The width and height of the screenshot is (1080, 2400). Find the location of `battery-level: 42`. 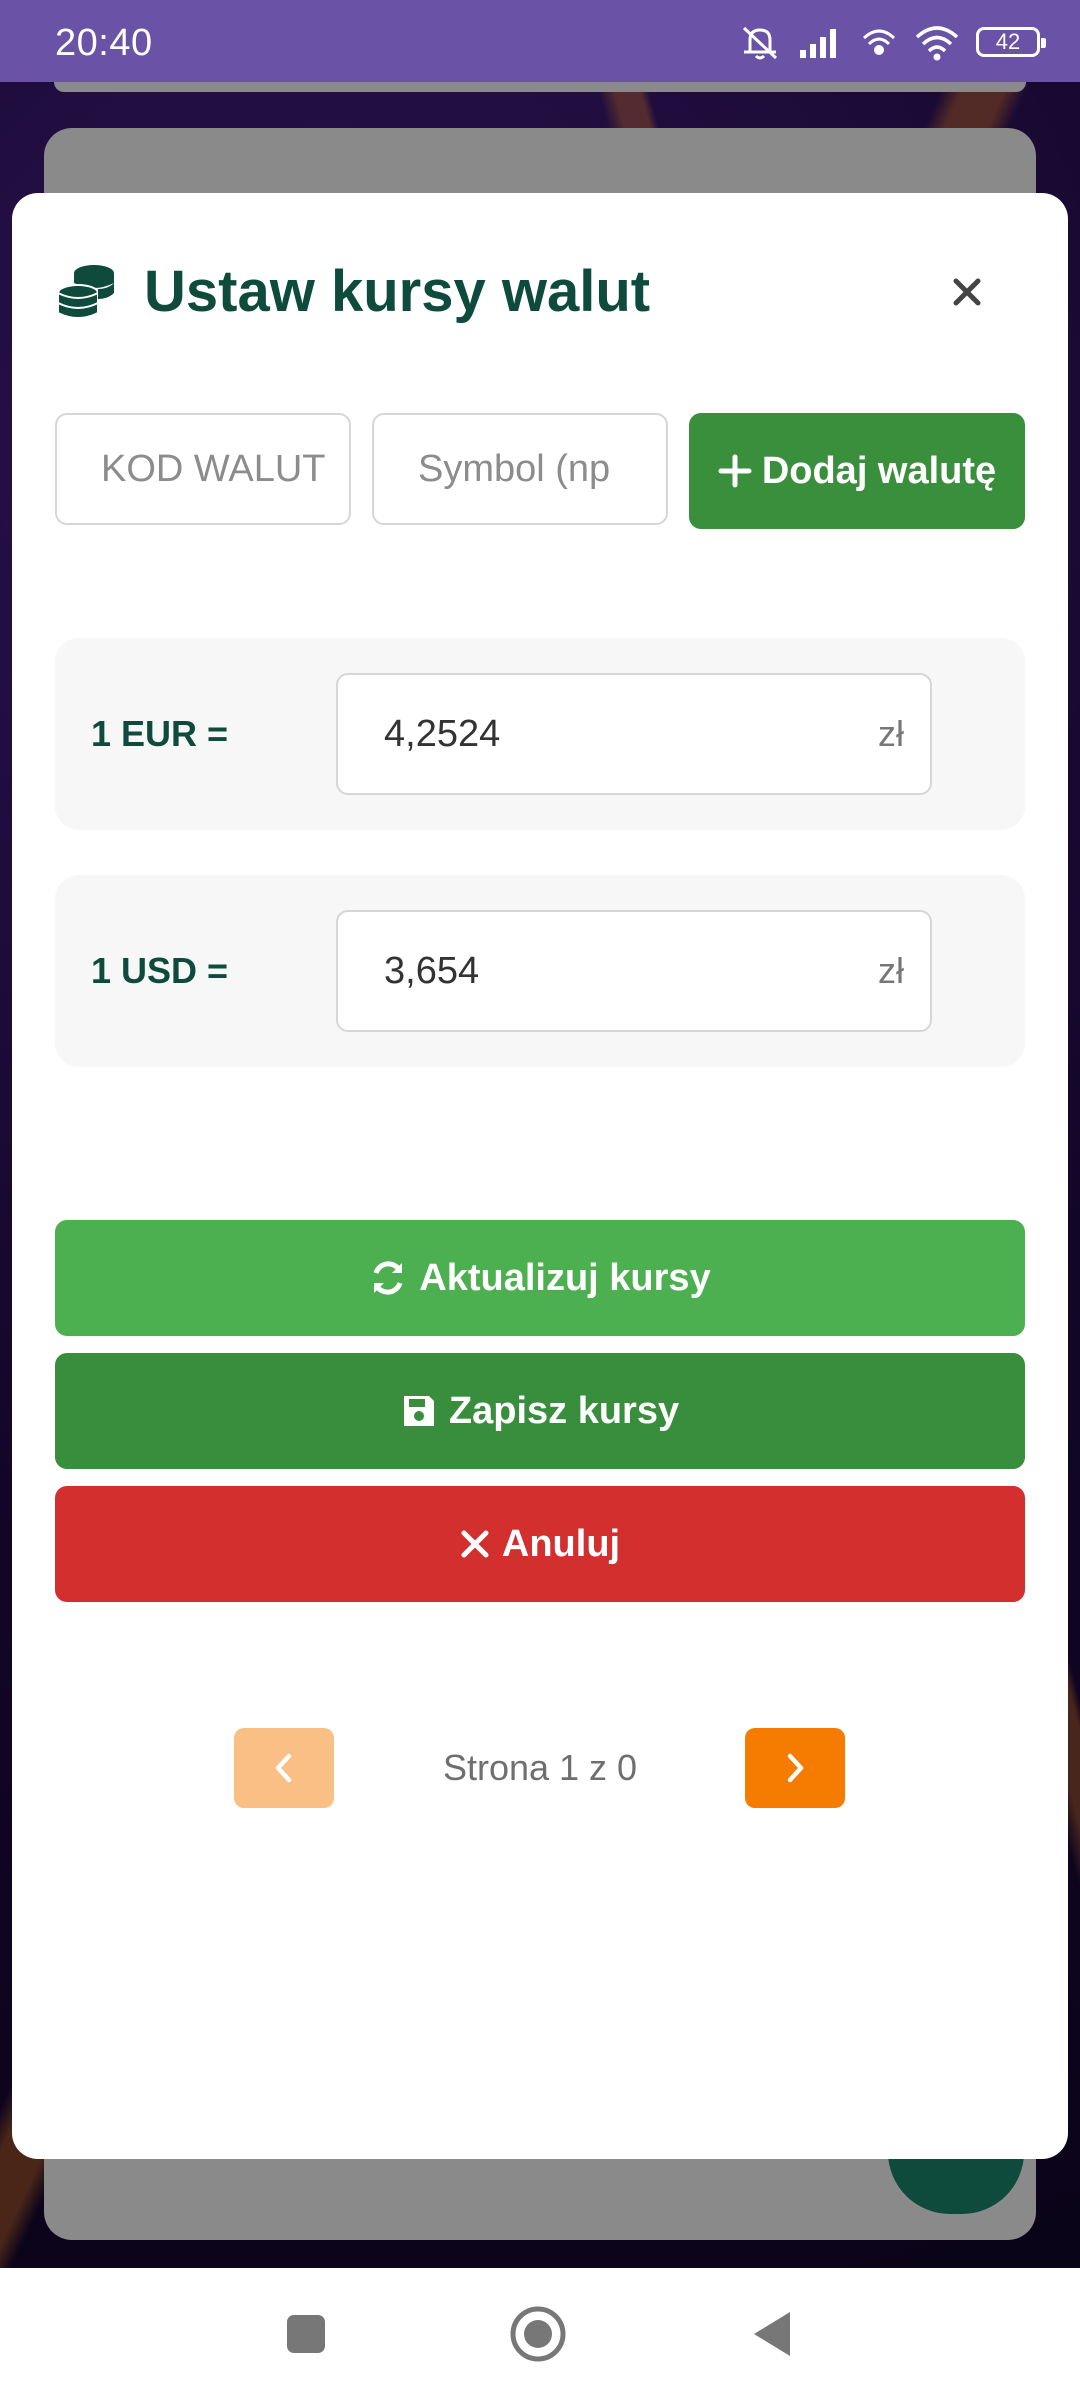

battery-level: 42 is located at coordinates (1008, 41).